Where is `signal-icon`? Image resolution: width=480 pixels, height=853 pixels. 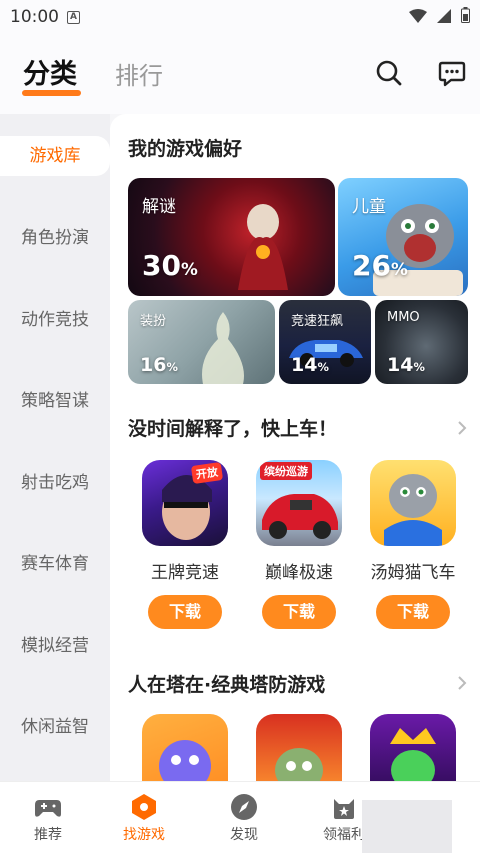 signal-icon is located at coordinates (444, 17).